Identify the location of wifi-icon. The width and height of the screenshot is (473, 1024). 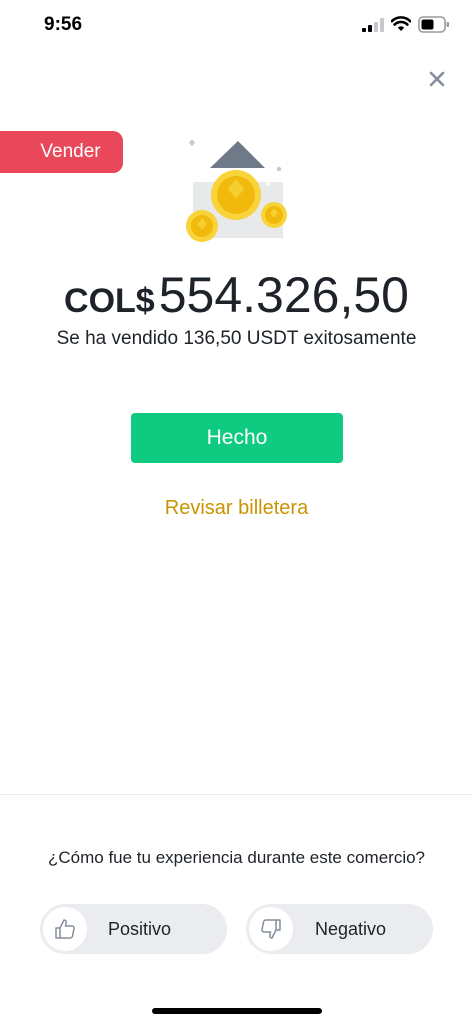
(401, 23).